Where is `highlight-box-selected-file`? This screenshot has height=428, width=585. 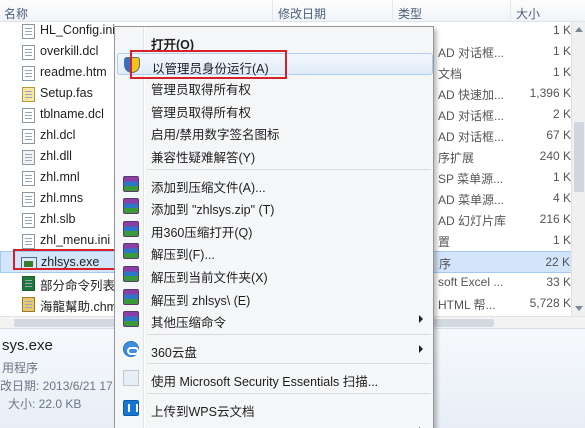
highlight-box-selected-file is located at coordinates (65, 259).